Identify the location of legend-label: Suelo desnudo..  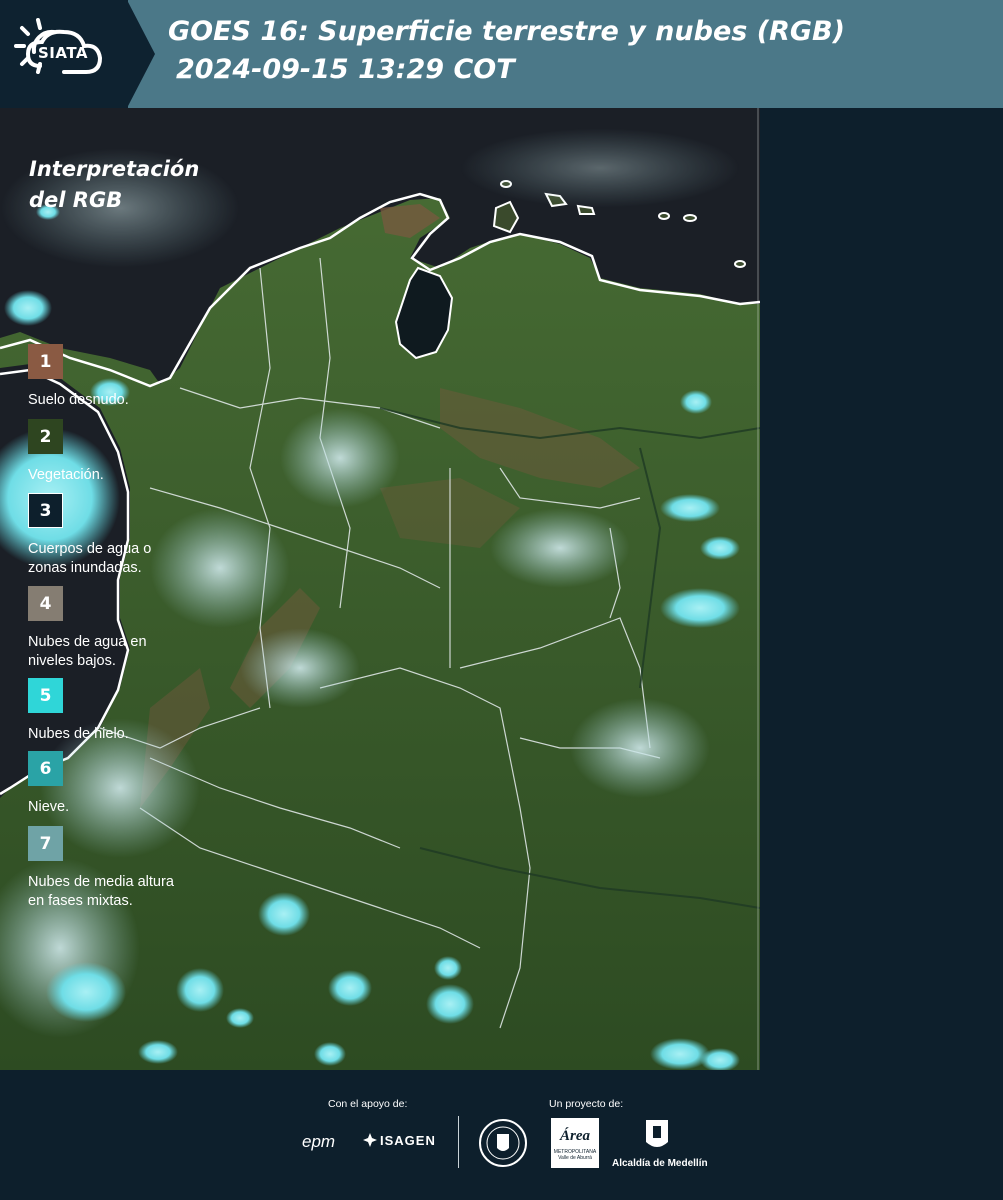
(78, 400).